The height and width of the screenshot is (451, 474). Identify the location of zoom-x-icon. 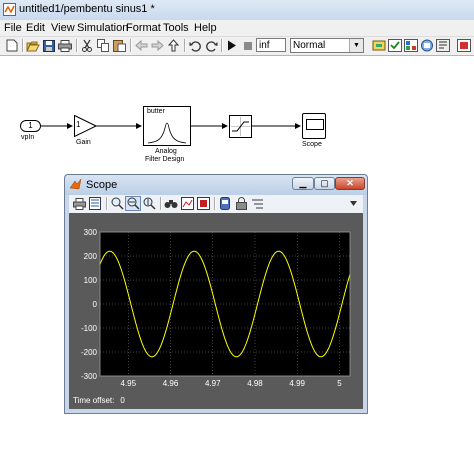
(133, 203).